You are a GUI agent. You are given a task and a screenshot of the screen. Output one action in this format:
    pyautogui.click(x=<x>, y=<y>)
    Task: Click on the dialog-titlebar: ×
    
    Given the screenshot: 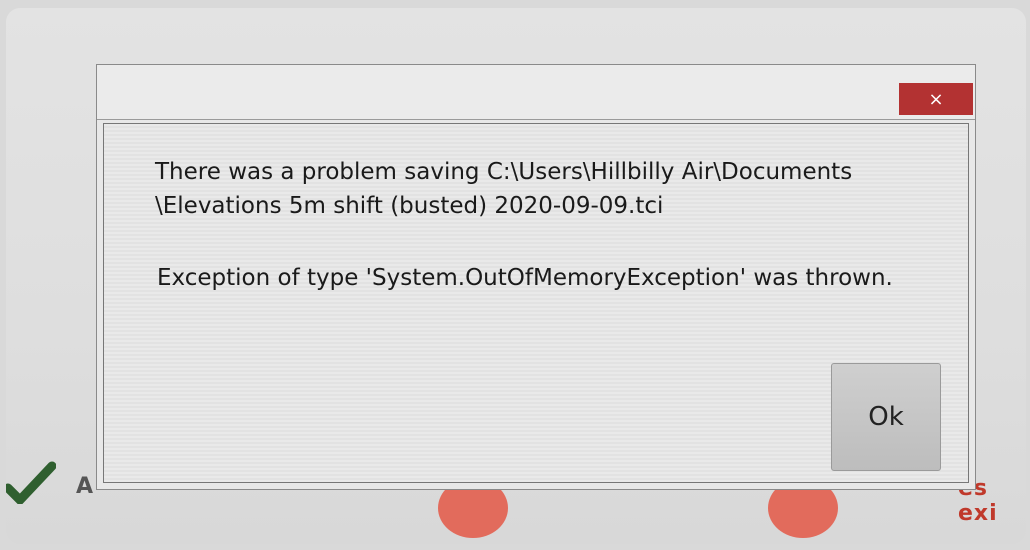 What is the action you would take?
    pyautogui.click(x=536, y=92)
    